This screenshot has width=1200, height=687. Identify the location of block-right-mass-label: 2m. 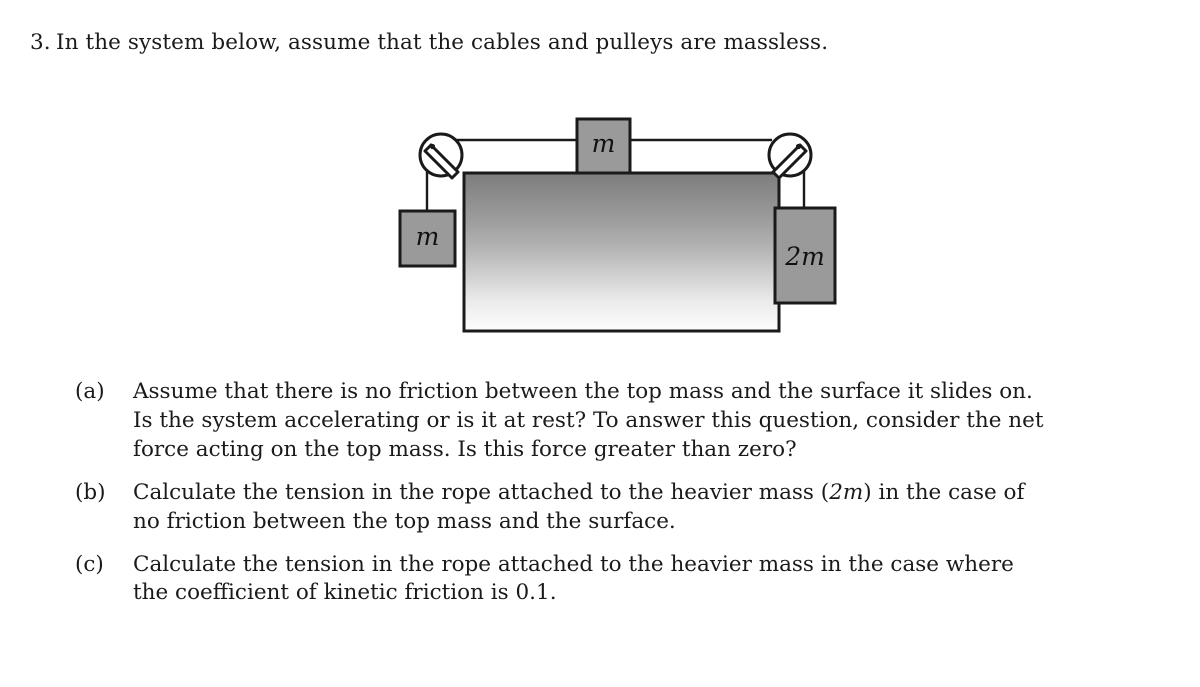
(804, 256).